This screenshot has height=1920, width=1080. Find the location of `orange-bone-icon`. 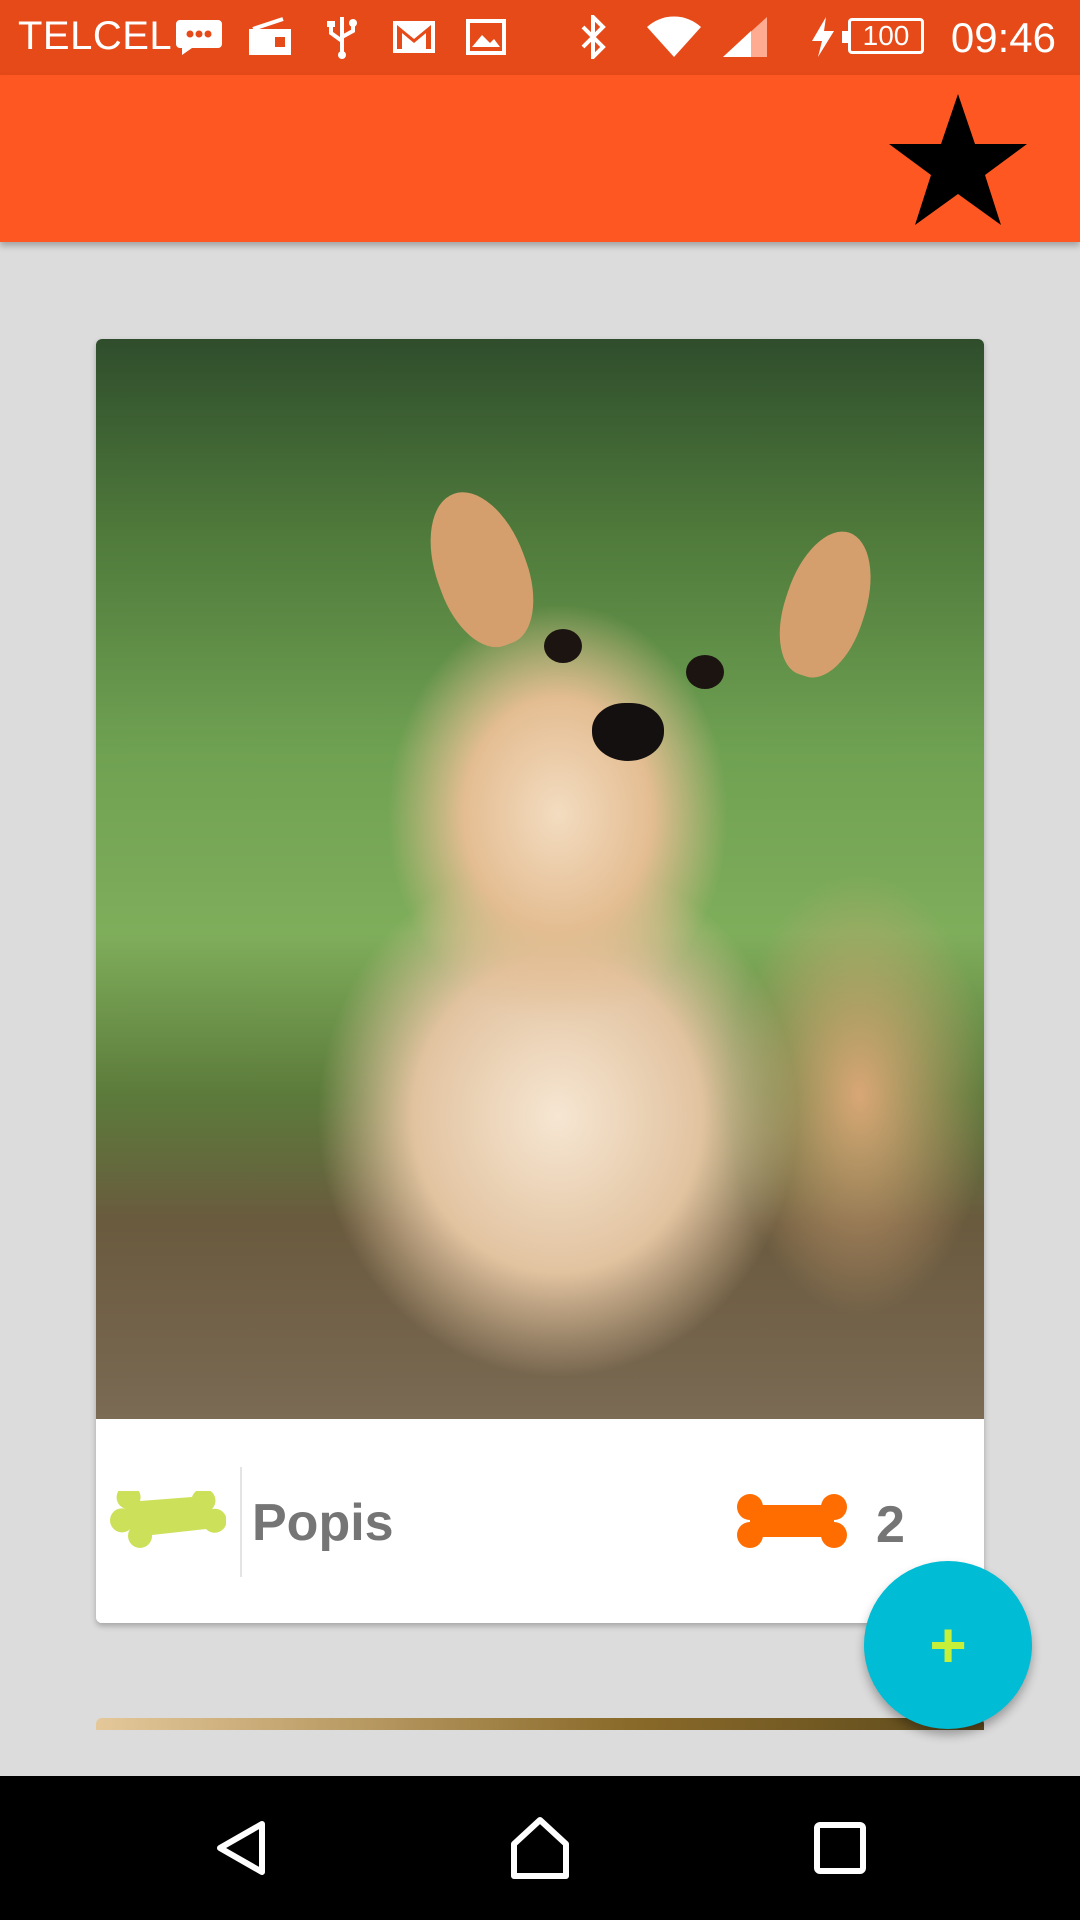

orange-bone-icon is located at coordinates (792, 1521).